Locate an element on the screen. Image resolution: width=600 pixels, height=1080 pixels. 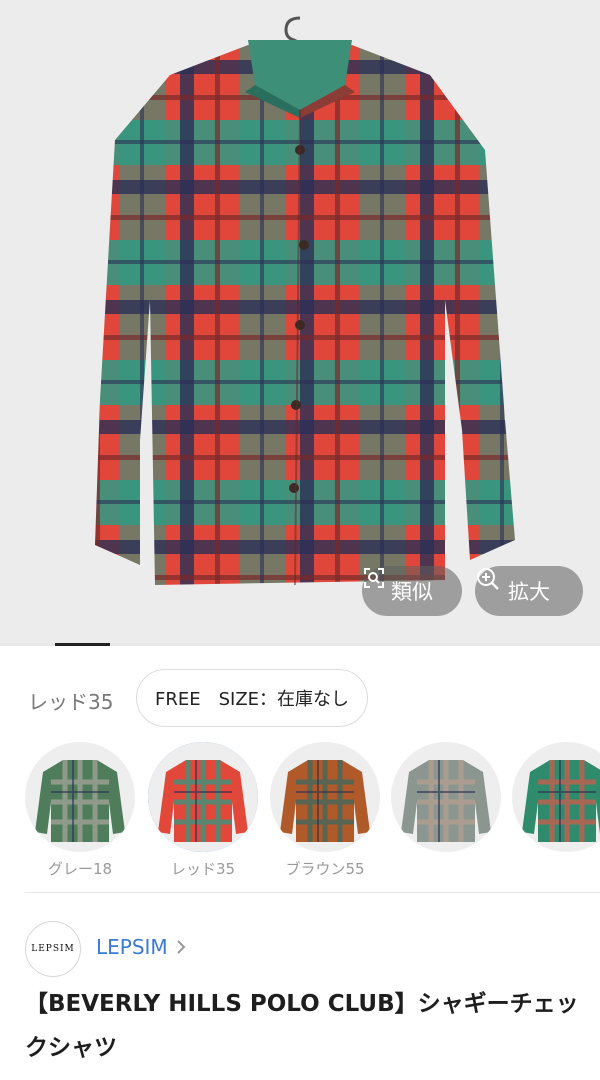
similar-search-label: 類似 is located at coordinates (412, 592).